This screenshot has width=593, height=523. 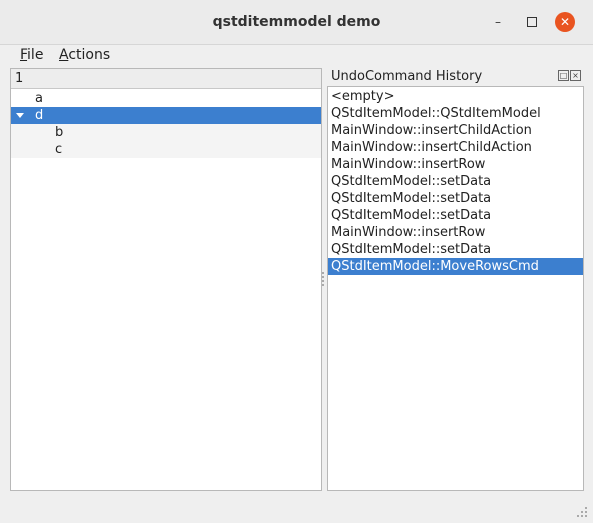 What do you see at coordinates (166, 115) in the screenshot?
I see `tree-row-d: d` at bounding box center [166, 115].